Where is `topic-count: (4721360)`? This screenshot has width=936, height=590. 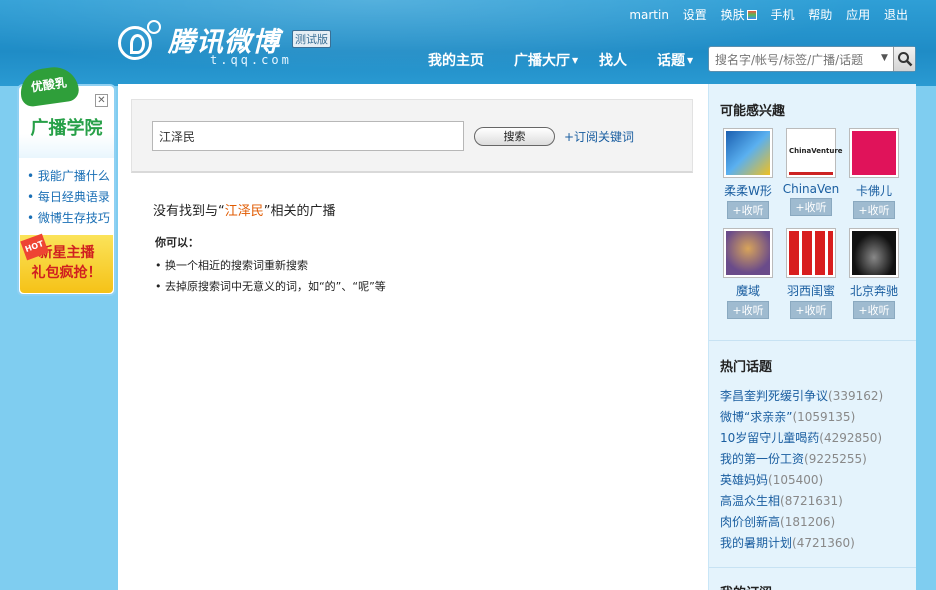
topic-count: (4721360) is located at coordinates (823, 543).